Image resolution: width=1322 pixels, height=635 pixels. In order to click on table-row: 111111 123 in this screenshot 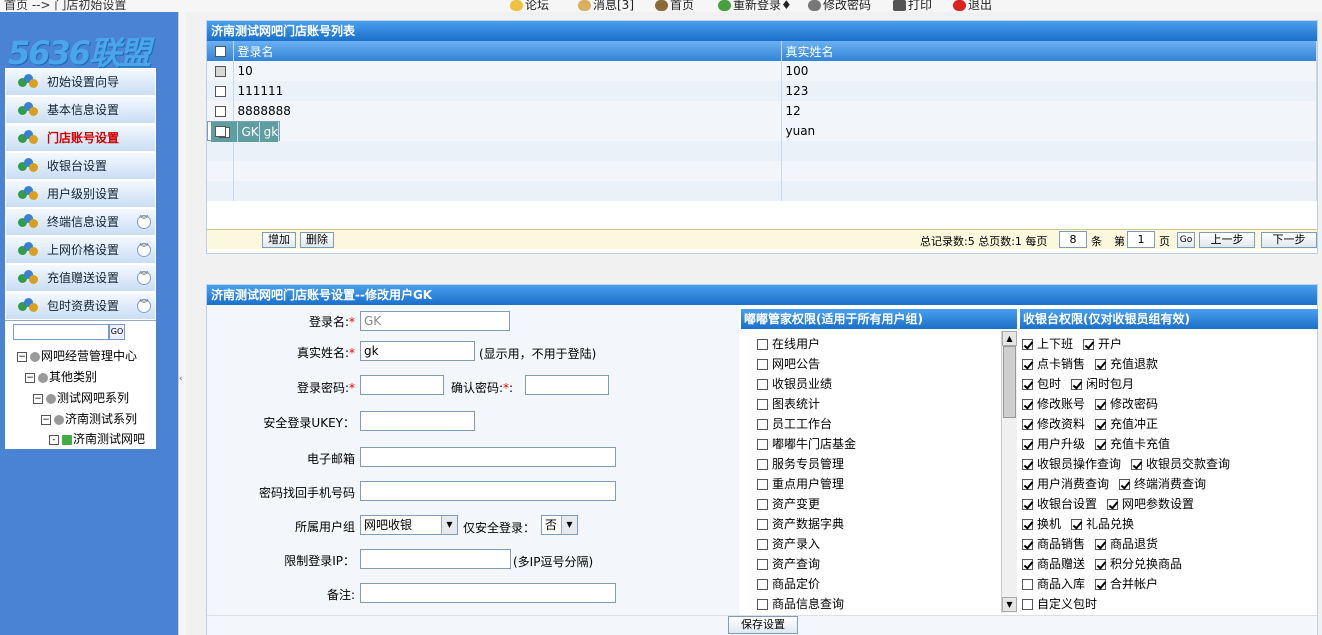, I will do `click(762, 91)`.